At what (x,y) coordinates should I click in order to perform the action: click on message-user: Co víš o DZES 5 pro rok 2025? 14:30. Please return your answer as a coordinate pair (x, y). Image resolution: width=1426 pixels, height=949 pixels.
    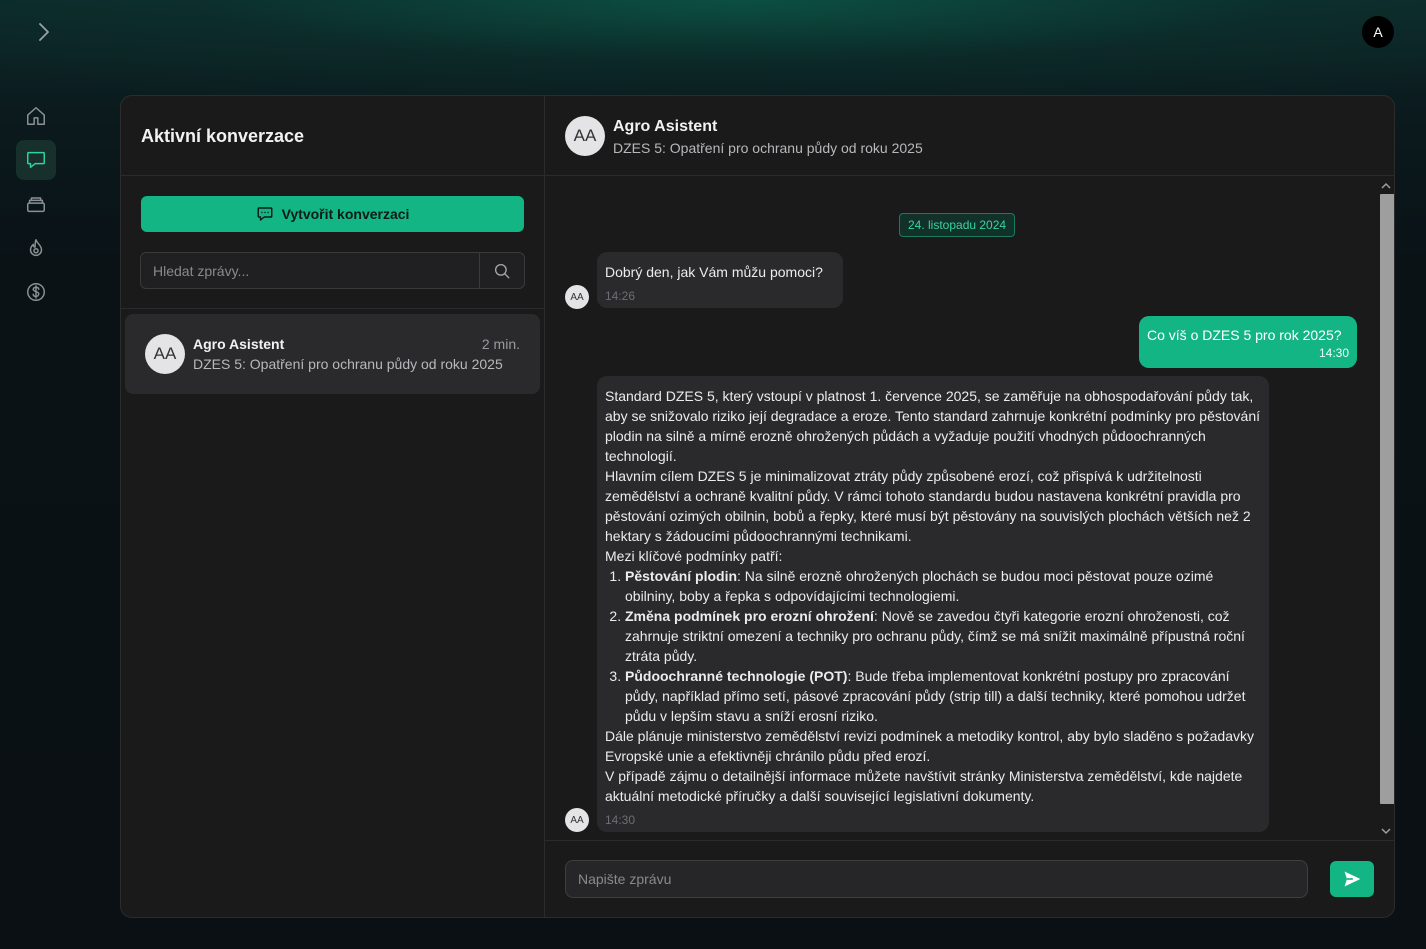
    Looking at the image, I should click on (1248, 342).